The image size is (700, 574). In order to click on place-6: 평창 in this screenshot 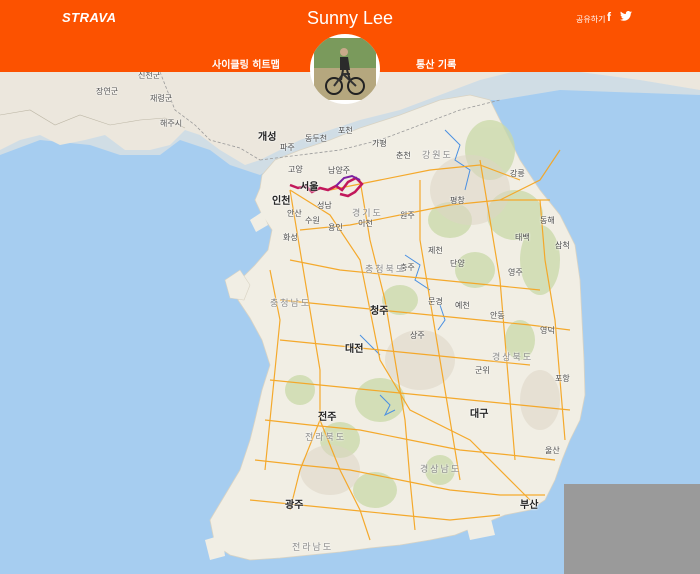, I will do `click(457, 200)`.